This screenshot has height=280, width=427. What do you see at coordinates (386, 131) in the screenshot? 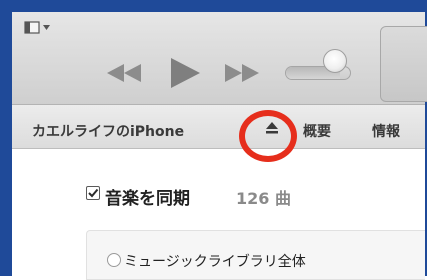
I see `tab-info: 情報` at bounding box center [386, 131].